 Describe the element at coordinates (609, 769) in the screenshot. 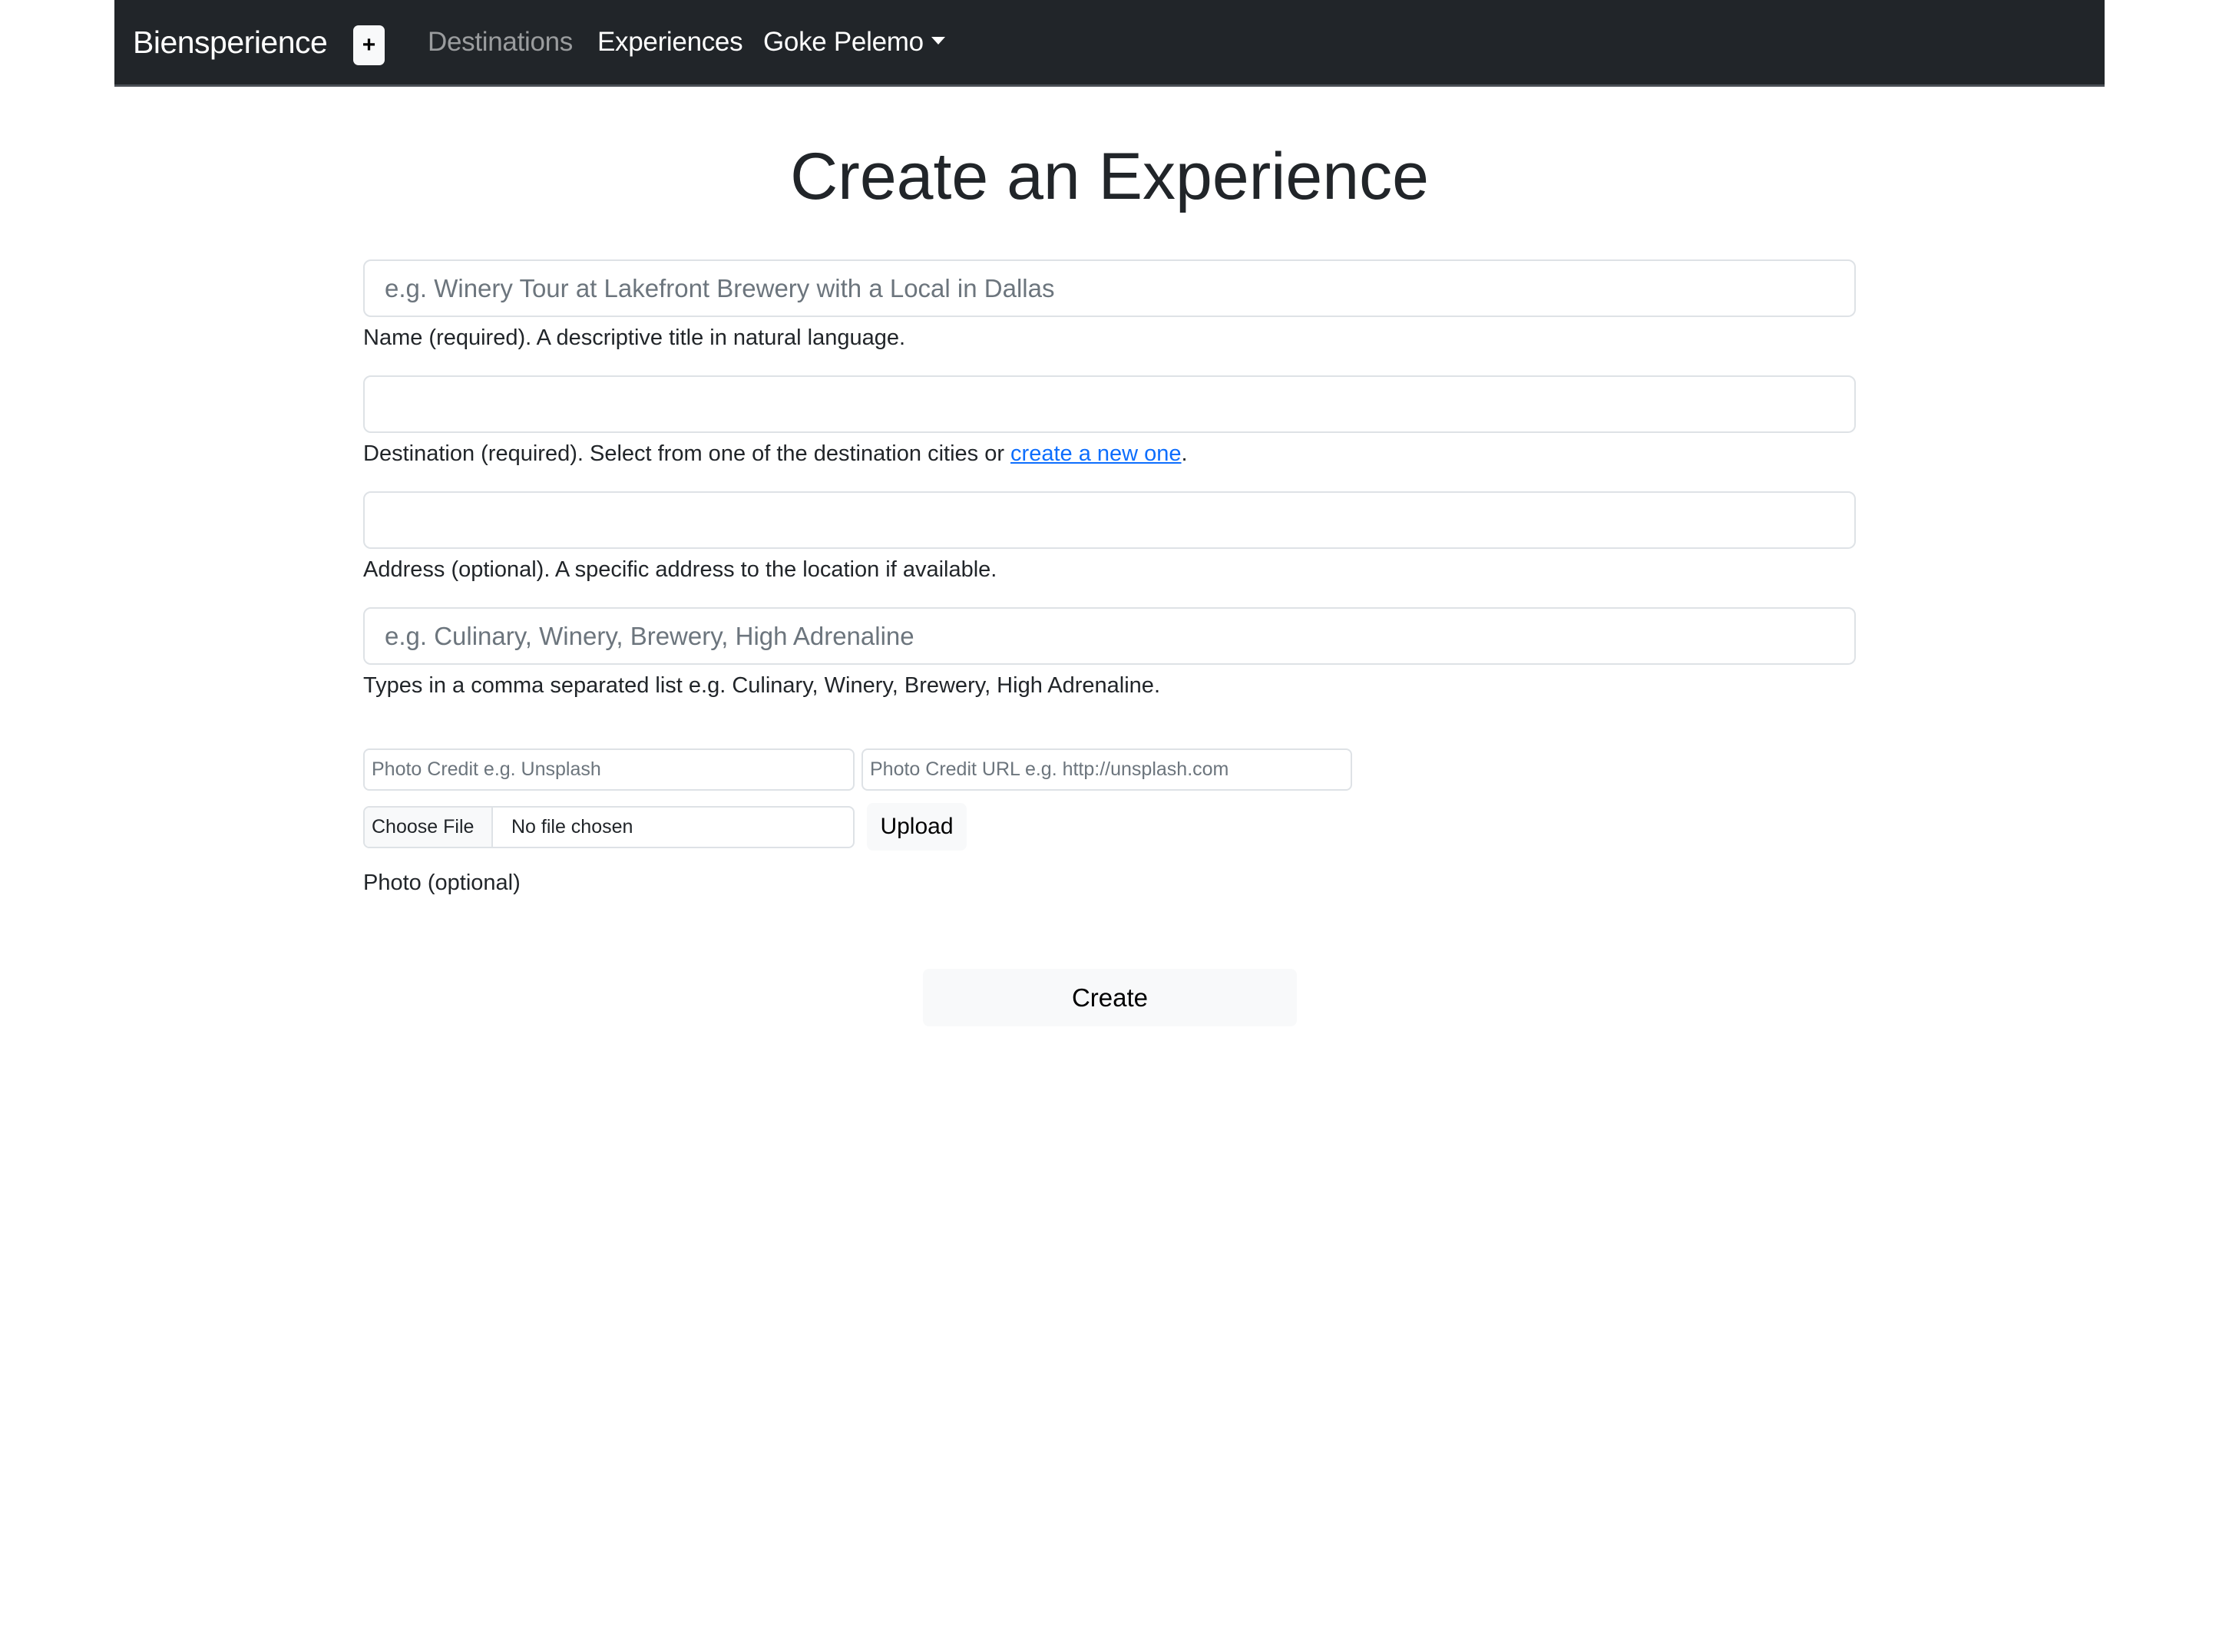

I see `photo-credit-input` at that location.